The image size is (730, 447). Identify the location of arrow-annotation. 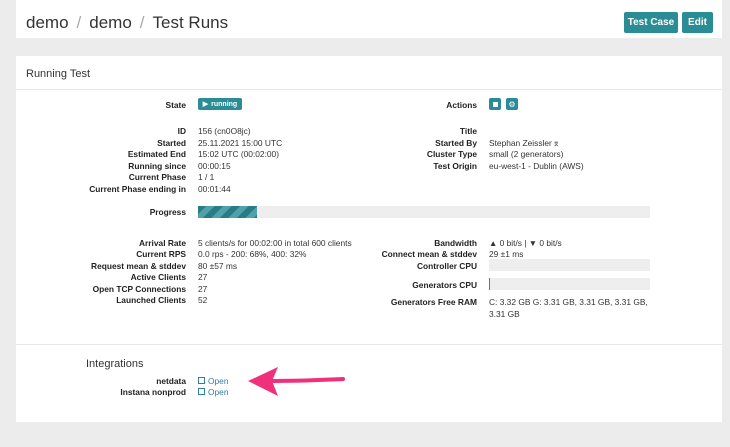
(296, 381).